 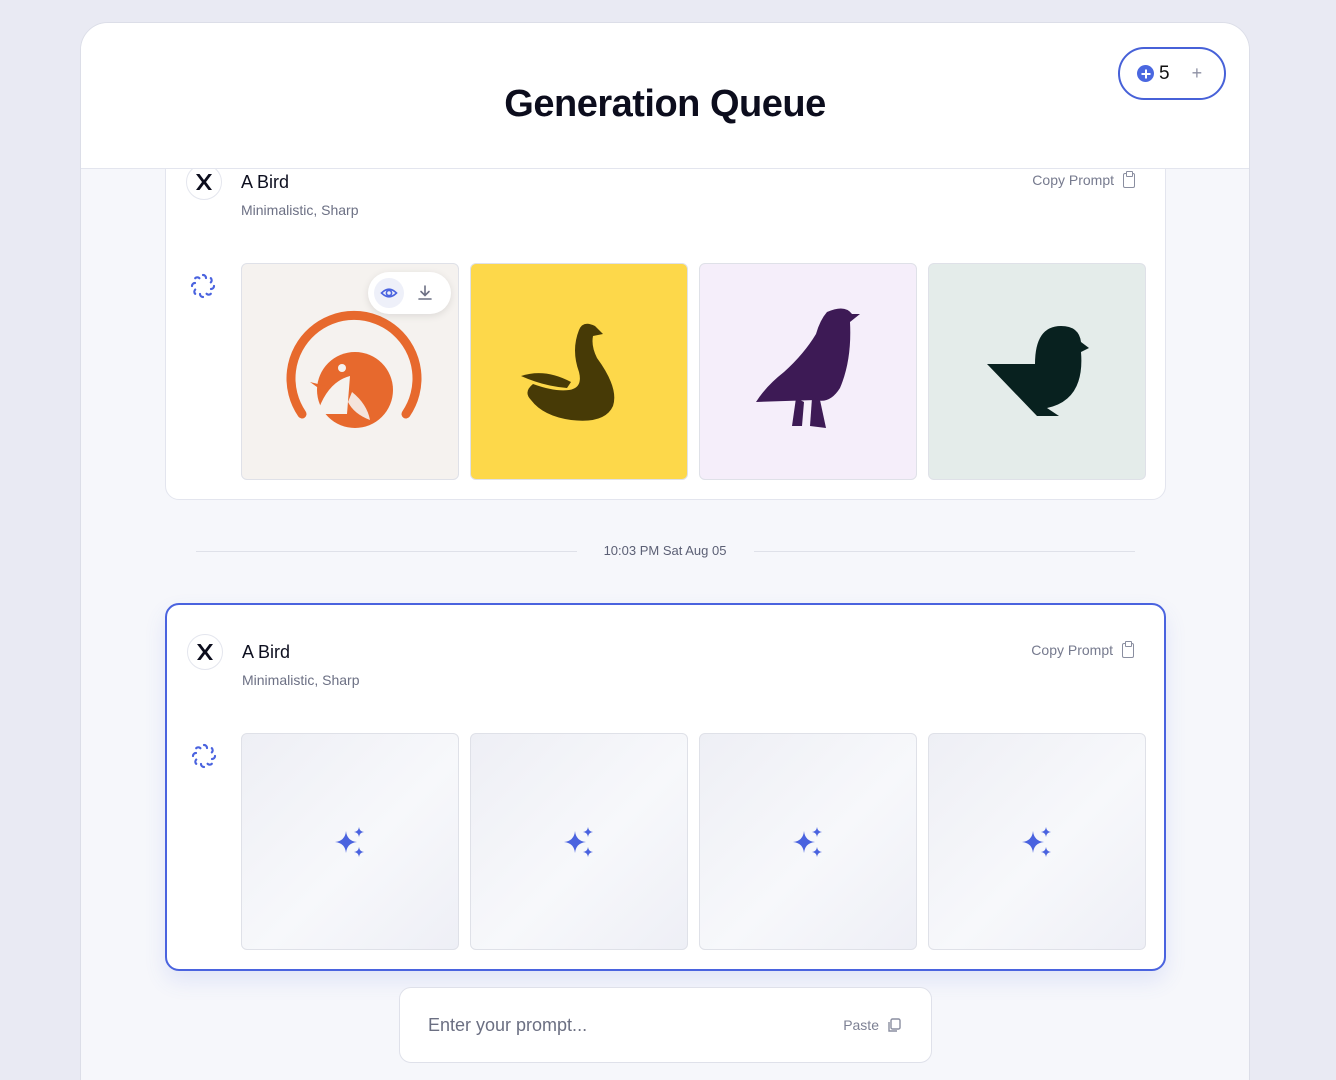 What do you see at coordinates (665, 104) in the screenshot?
I see `page-title: Generation Queue` at bounding box center [665, 104].